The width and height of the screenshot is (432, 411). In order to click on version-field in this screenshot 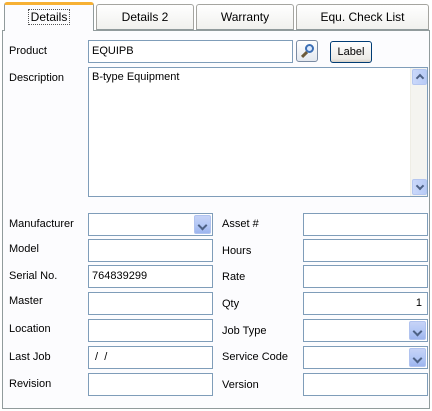, I will do `click(365, 384)`.